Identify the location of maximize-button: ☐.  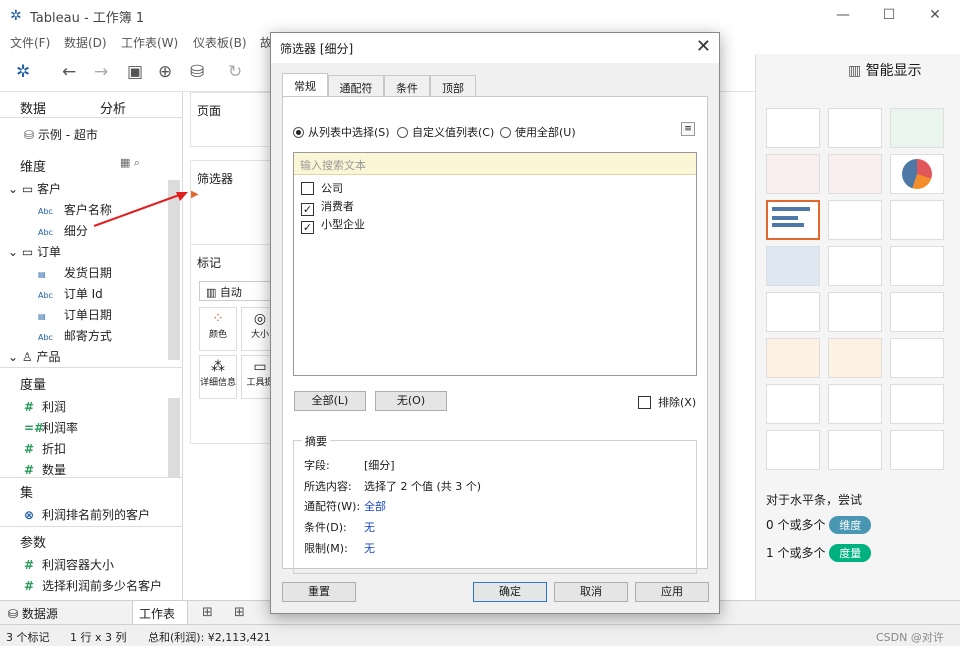
(889, 15).